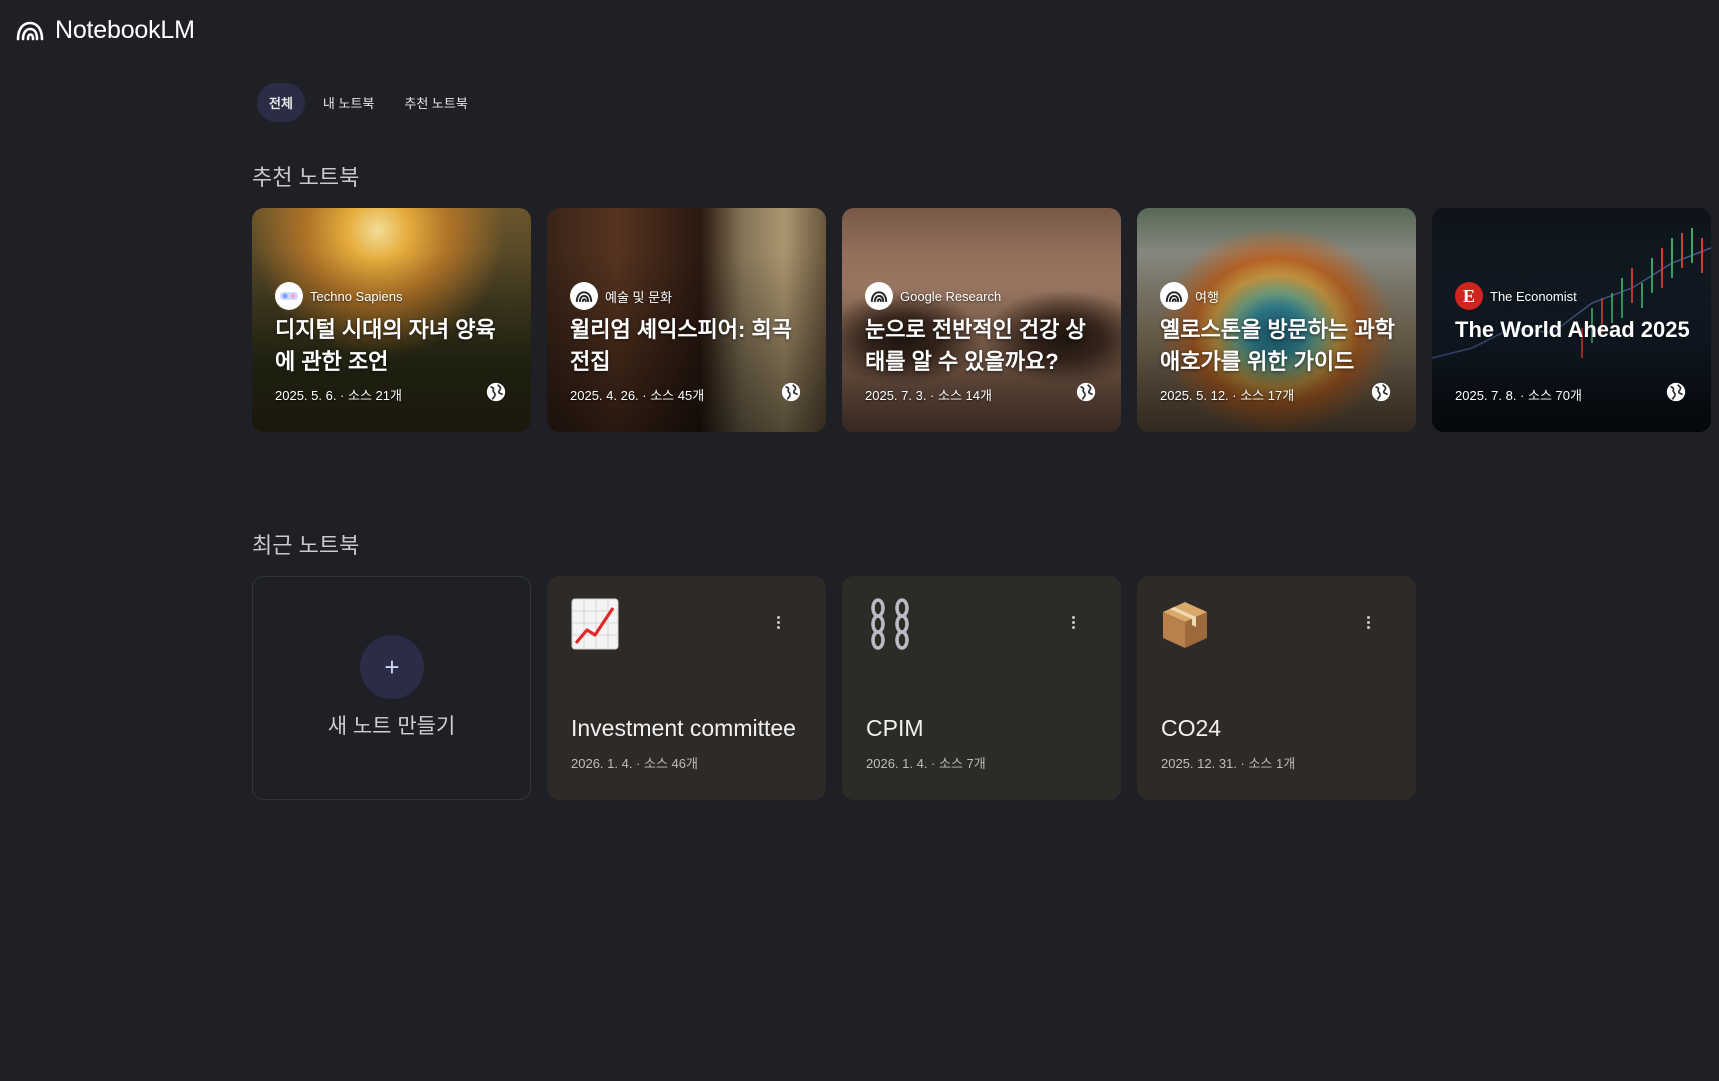  Describe the element at coordinates (1518, 395) in the screenshot. I see `card-meta: 2025. 7. 8. · 소스 70개` at that location.